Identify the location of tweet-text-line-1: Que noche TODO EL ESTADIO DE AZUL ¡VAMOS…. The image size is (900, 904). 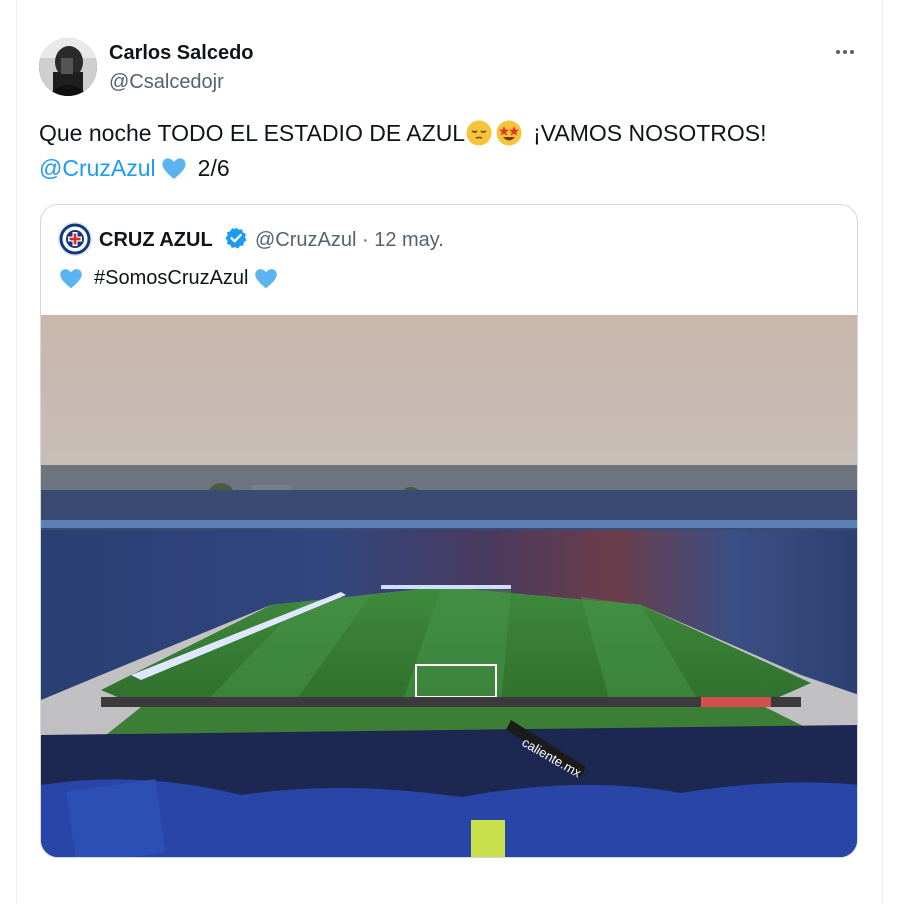
(403, 133).